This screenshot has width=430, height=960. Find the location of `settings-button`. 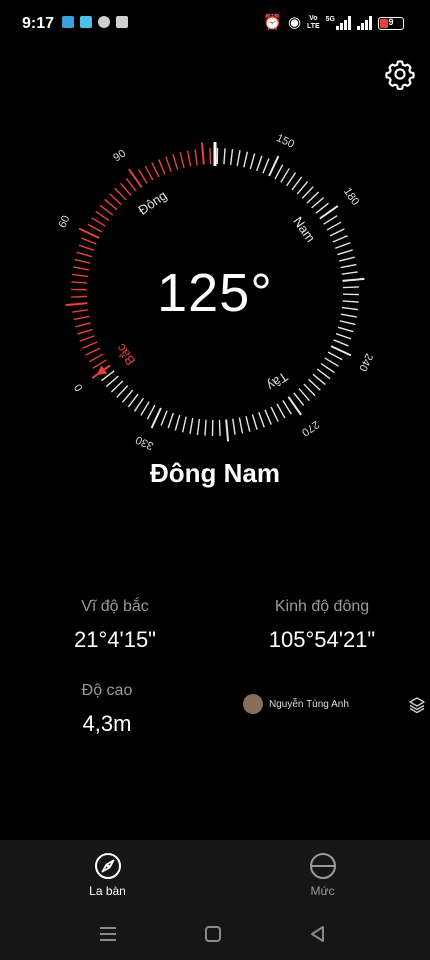

settings-button is located at coordinates (400, 74).